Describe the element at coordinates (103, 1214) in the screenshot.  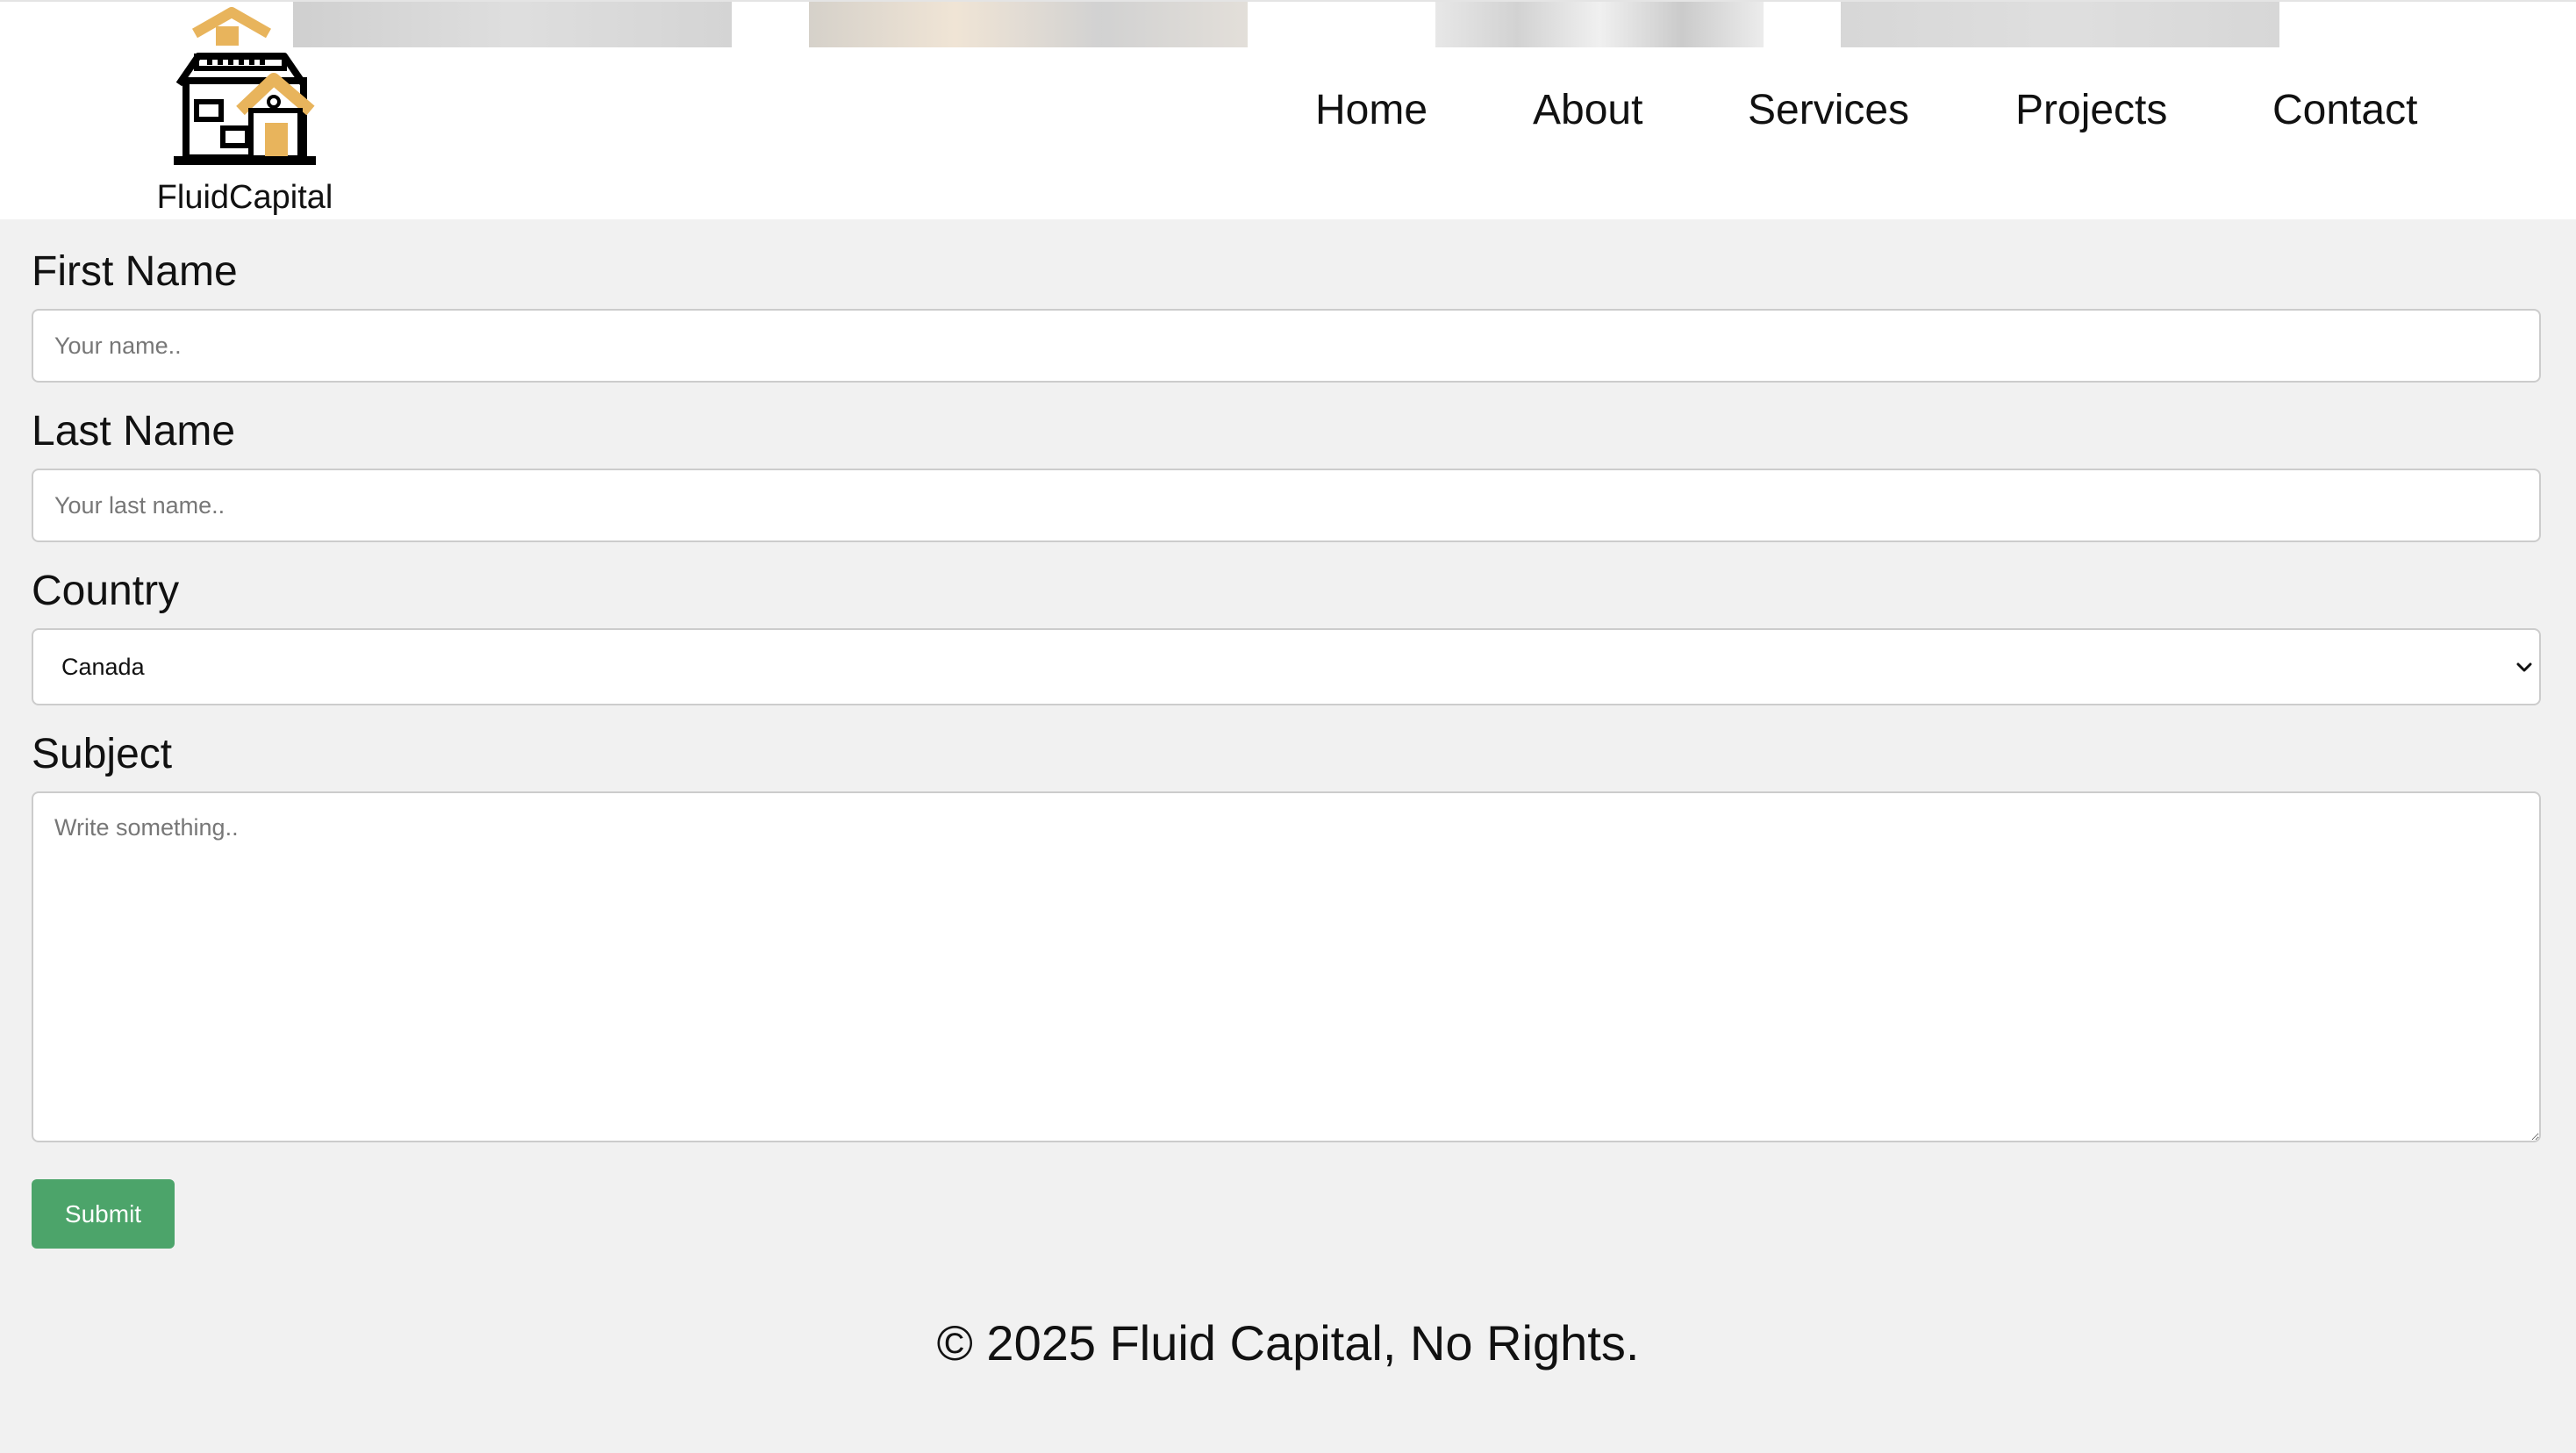
I see `submit-button: Submit` at that location.